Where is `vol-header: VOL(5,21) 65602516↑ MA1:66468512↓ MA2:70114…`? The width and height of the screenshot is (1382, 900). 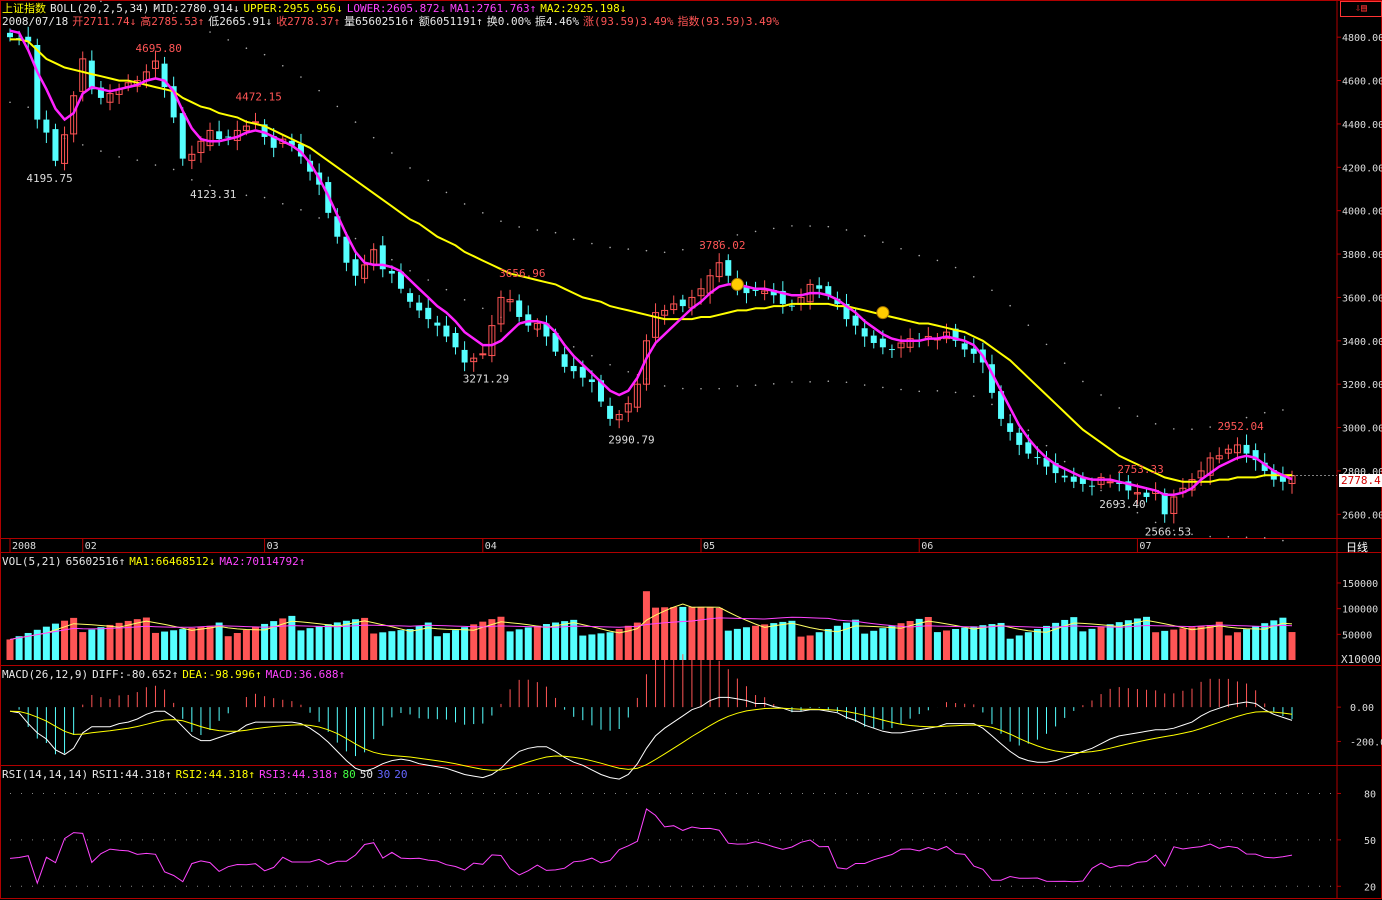 vol-header: VOL(5,21) 65602516↑ MA1:66468512↓ MA2:70114… is located at coordinates (155, 561).